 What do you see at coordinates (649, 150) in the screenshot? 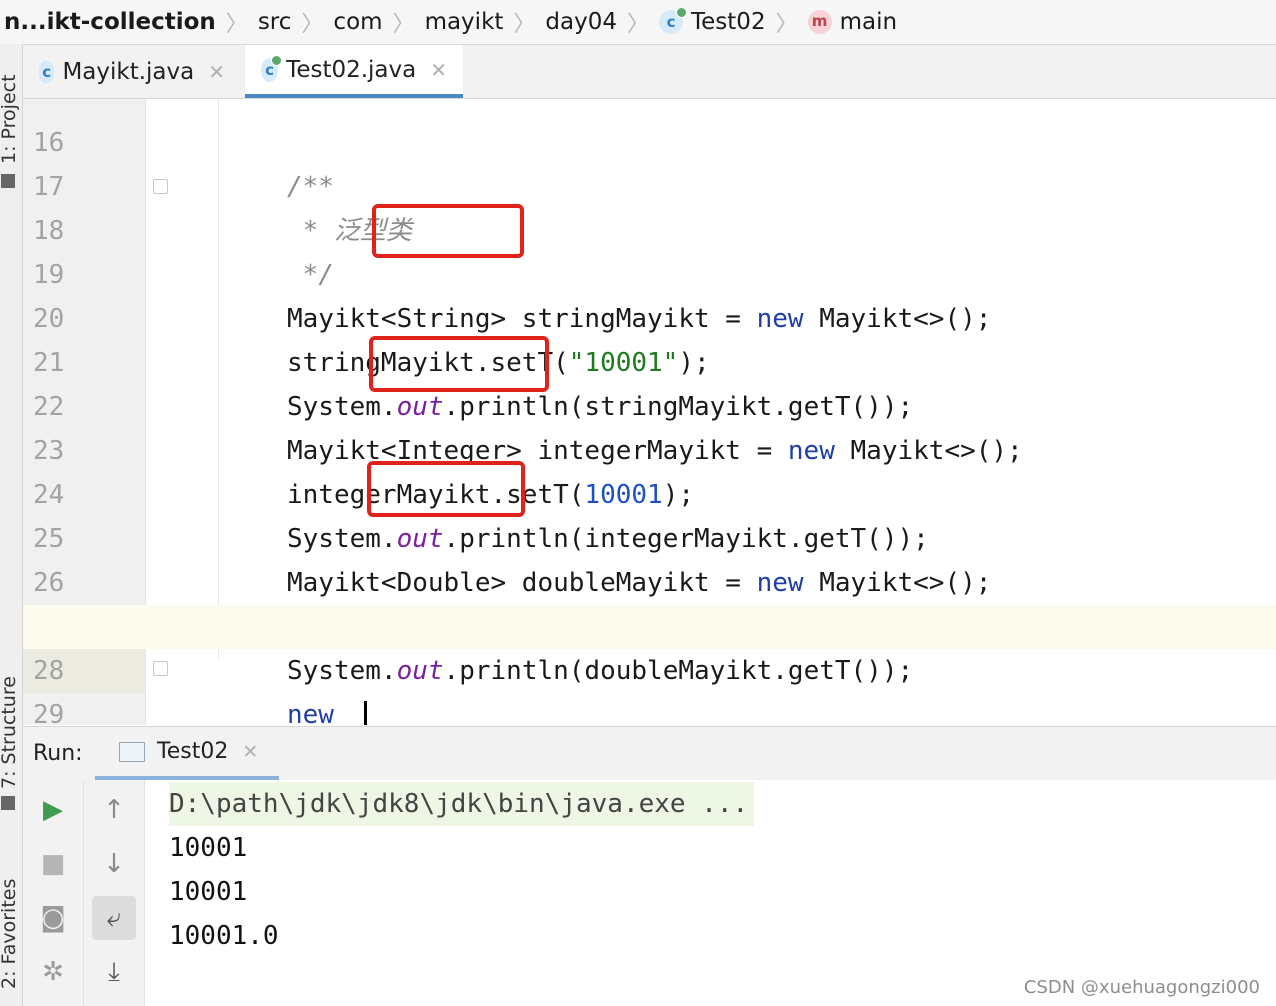
I see `code-line: 16 /**` at bounding box center [649, 150].